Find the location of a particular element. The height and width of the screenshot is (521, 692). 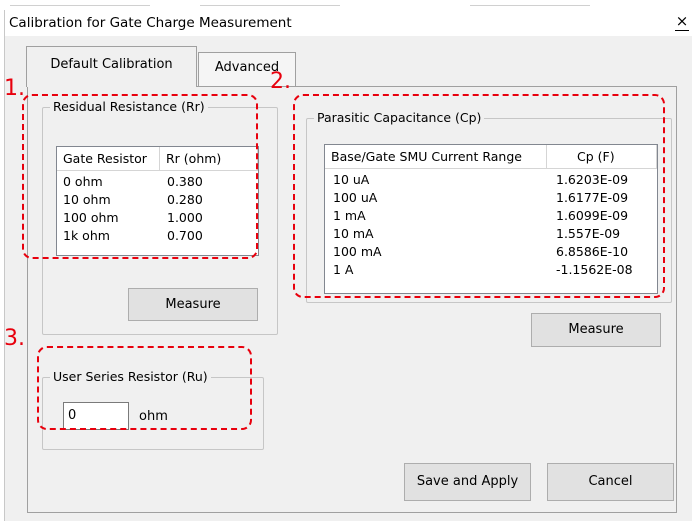

table-cell: 0 ohm is located at coordinates (83, 181).